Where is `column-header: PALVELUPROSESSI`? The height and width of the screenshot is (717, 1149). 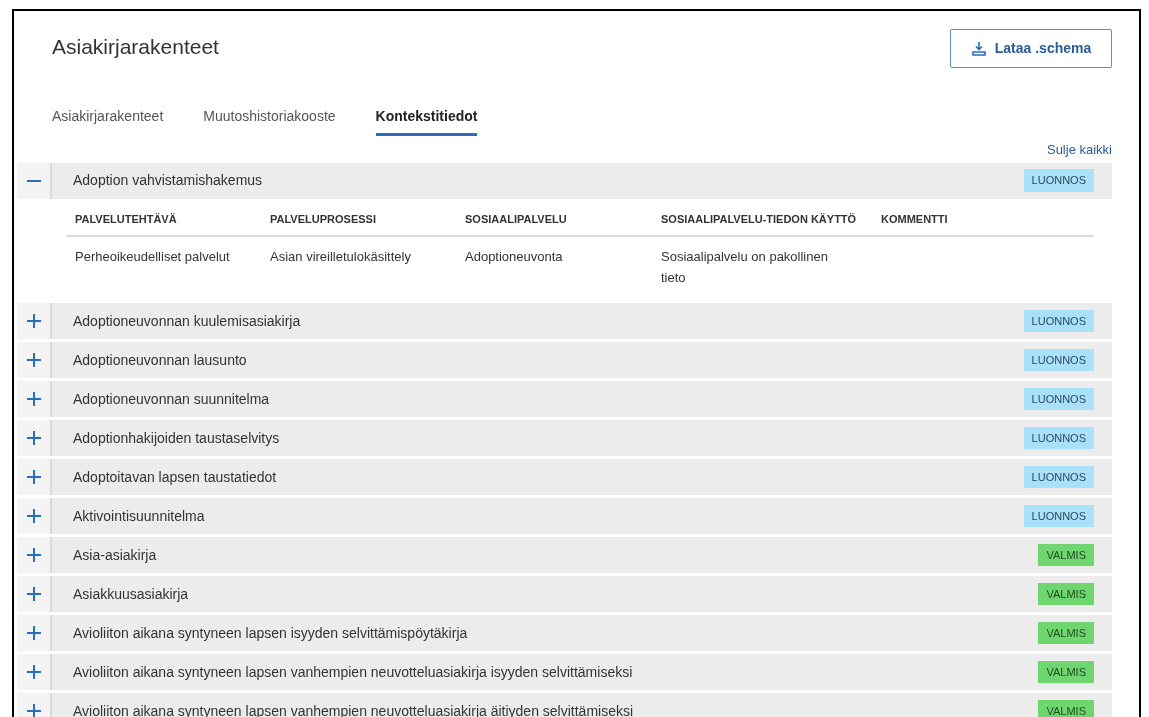
column-header: PALVELUPROSESSI is located at coordinates (323, 219).